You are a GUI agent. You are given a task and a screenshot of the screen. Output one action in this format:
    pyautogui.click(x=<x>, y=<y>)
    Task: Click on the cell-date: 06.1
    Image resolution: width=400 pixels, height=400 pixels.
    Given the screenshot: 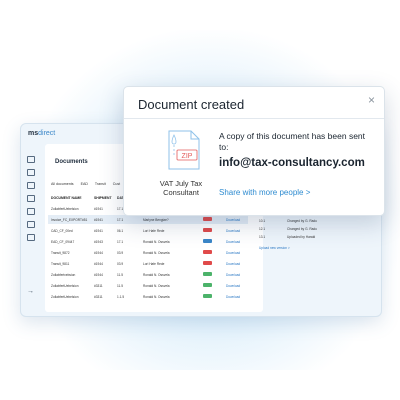 What is the action you would take?
    pyautogui.click(x=120, y=231)
    